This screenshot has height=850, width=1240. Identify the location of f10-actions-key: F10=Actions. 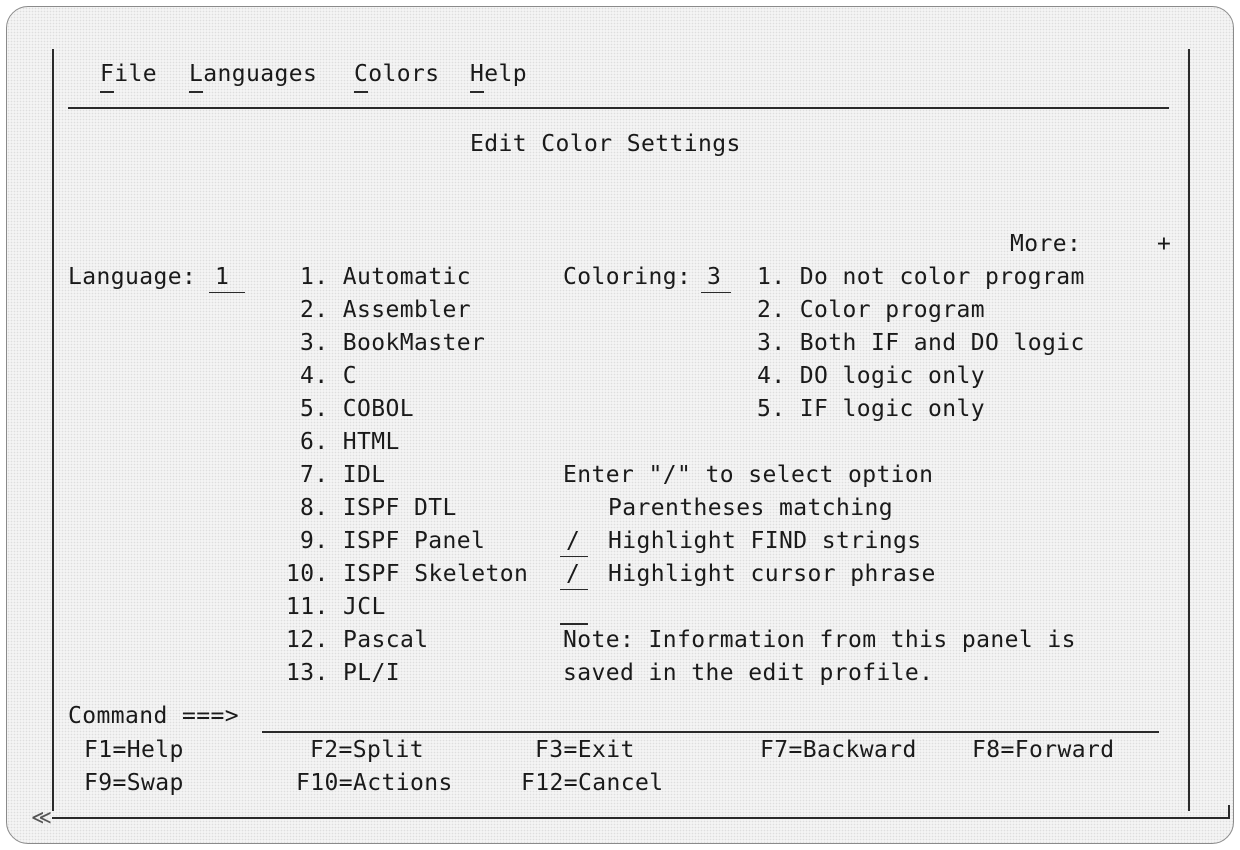
(374, 783).